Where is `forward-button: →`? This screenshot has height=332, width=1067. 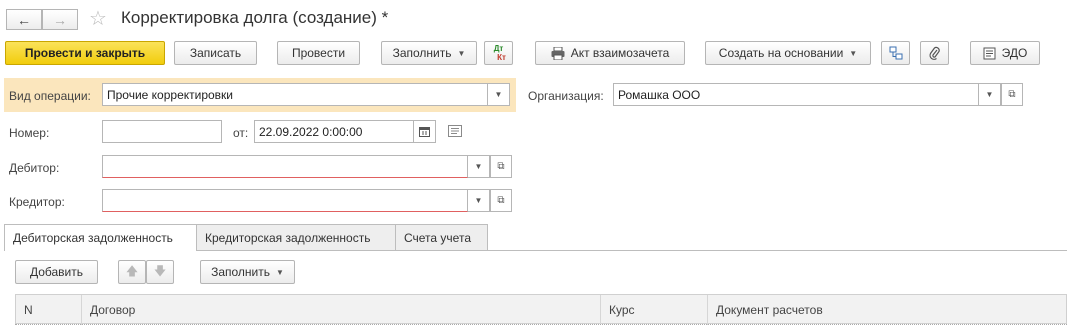
forward-button: → is located at coordinates (60, 19).